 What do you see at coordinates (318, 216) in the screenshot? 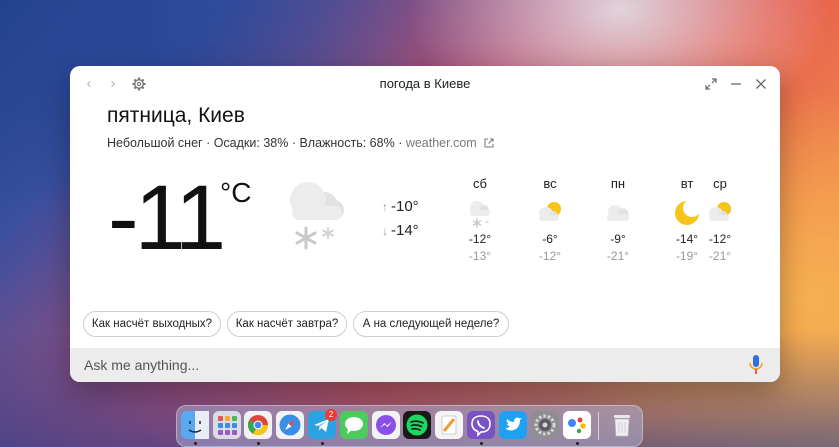
I see `snow-cloud-icon` at bounding box center [318, 216].